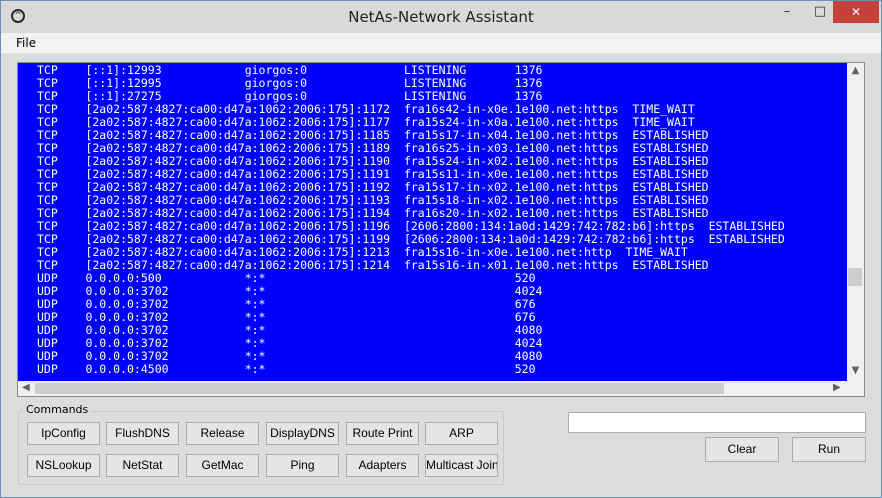 This screenshot has height=498, width=882. Describe the element at coordinates (302, 465) in the screenshot. I see `ping-button: Ping` at that location.